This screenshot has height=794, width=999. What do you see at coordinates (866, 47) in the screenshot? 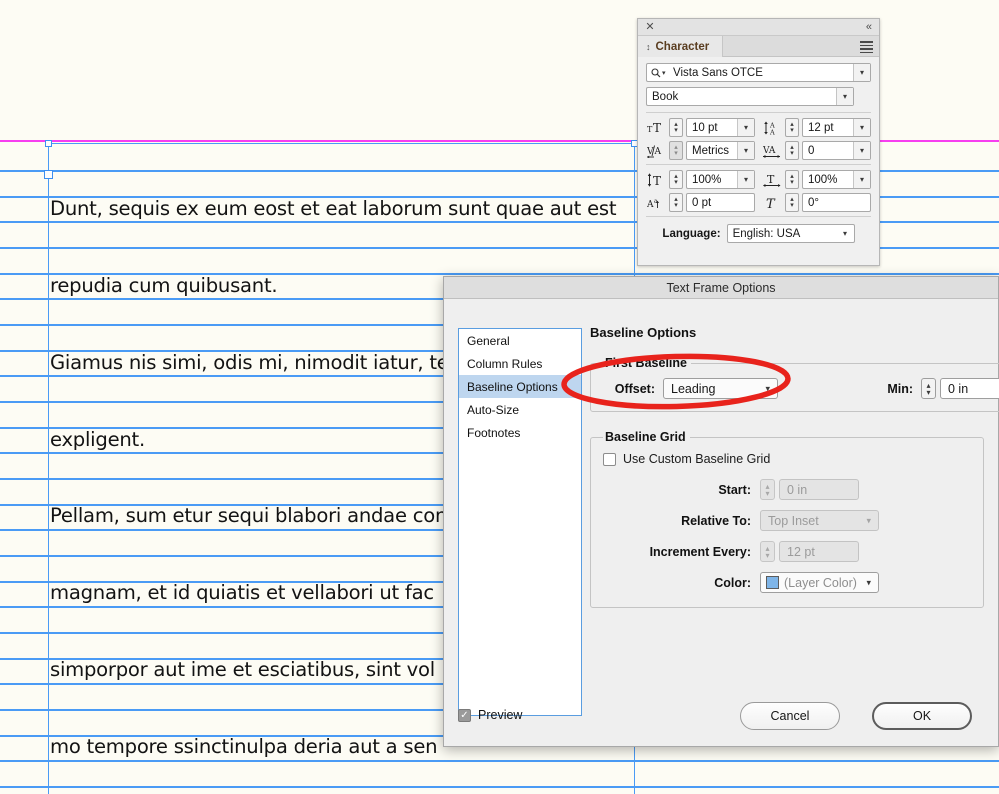
I see `panel-menu-icon` at bounding box center [866, 47].